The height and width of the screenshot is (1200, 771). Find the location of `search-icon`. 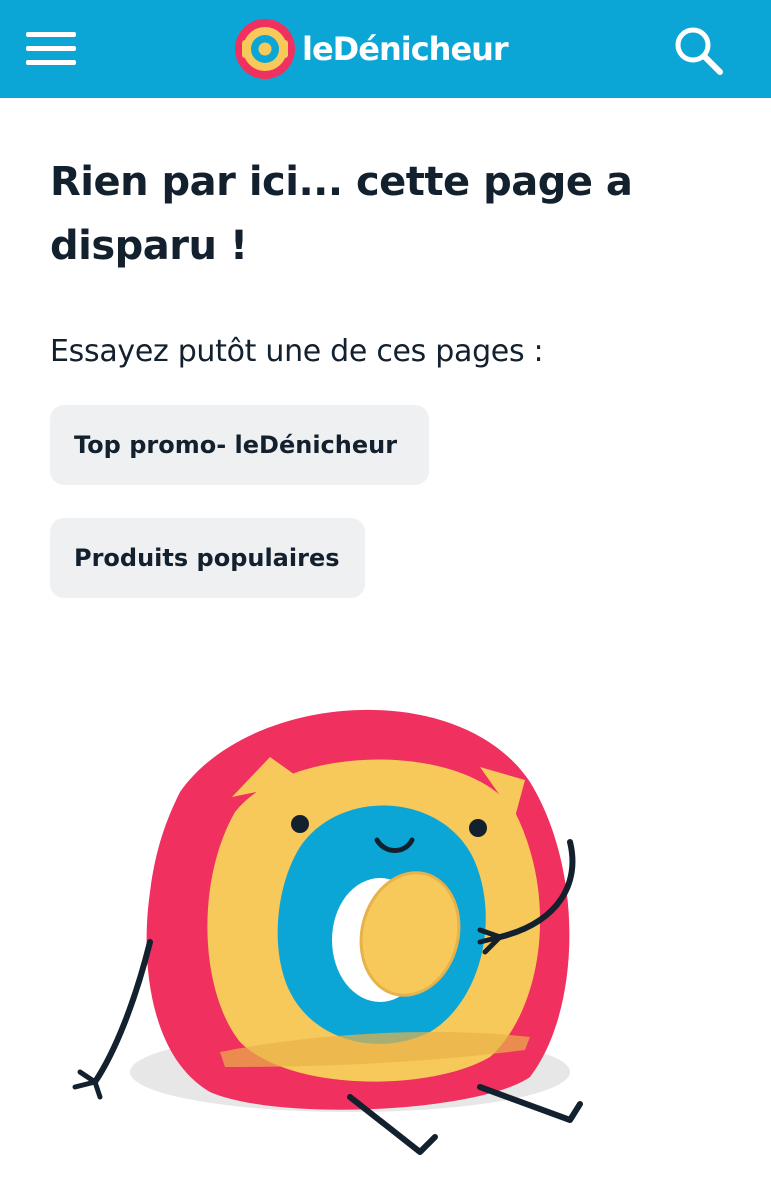

search-icon is located at coordinates (699, 51).